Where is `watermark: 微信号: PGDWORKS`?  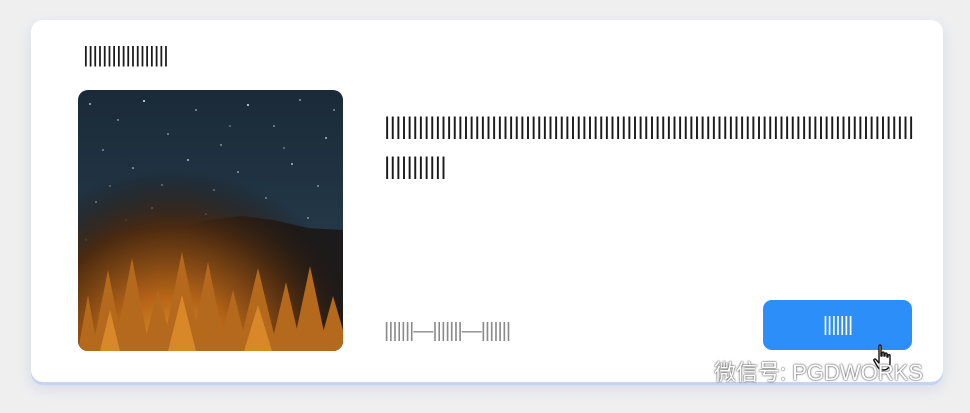
watermark: 微信号: PGDWORKS is located at coordinates (799, 371).